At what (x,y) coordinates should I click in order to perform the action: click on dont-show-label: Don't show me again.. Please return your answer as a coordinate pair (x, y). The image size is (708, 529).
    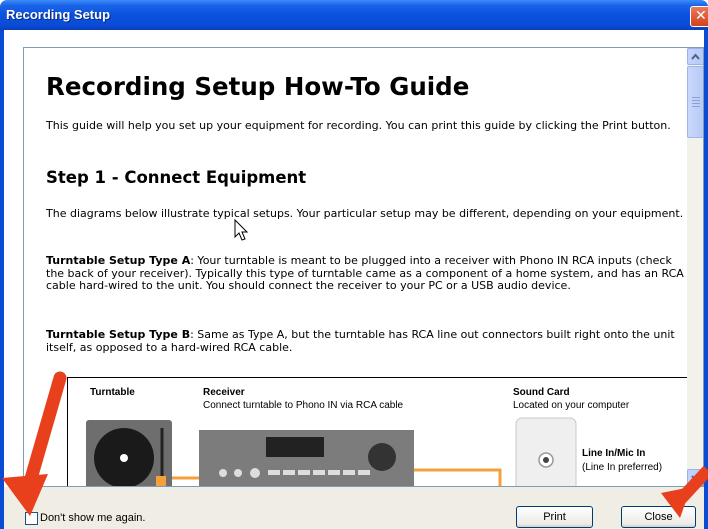
    Looking at the image, I should click on (93, 518).